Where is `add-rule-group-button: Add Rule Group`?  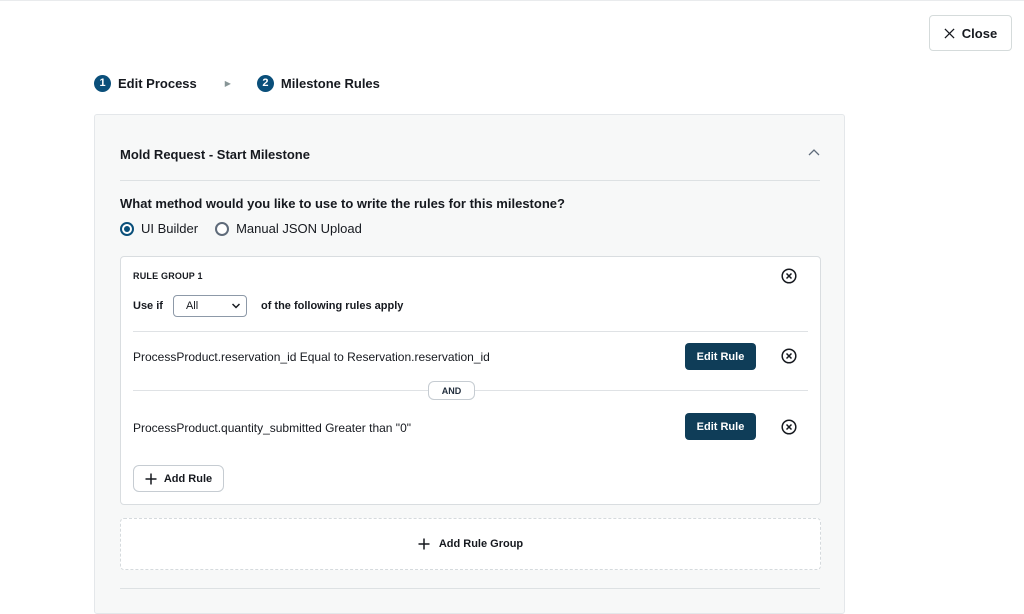
add-rule-group-button: Add Rule Group is located at coordinates (470, 544).